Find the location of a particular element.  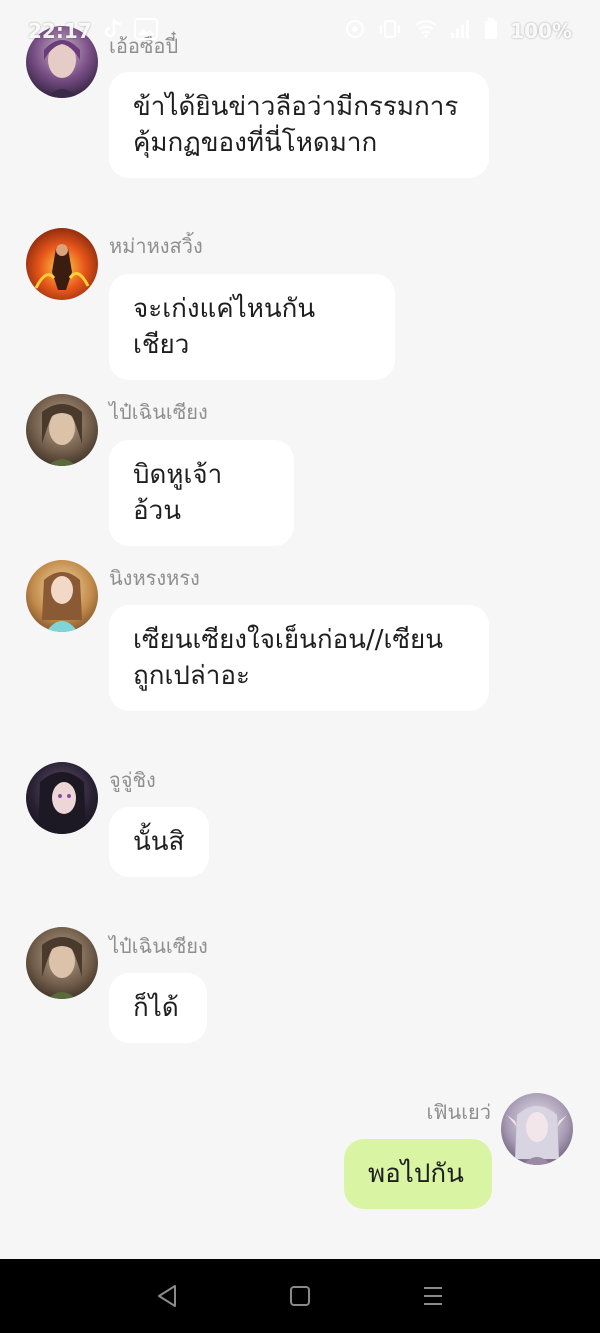

message-bubble: บิดหูเจ้าอ้วน is located at coordinates (201, 493).